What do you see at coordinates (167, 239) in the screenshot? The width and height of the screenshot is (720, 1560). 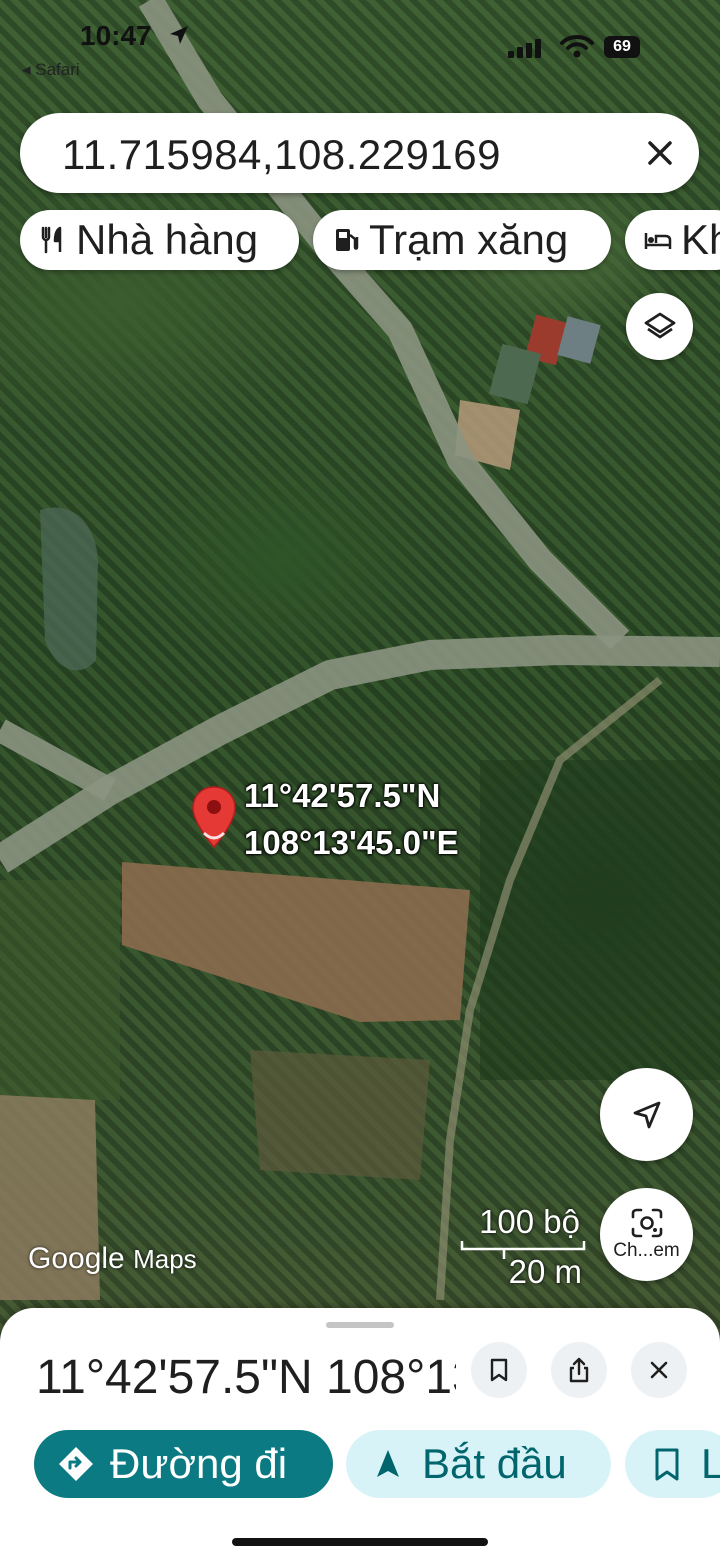 I see `chip-label: Nhà hàng` at bounding box center [167, 239].